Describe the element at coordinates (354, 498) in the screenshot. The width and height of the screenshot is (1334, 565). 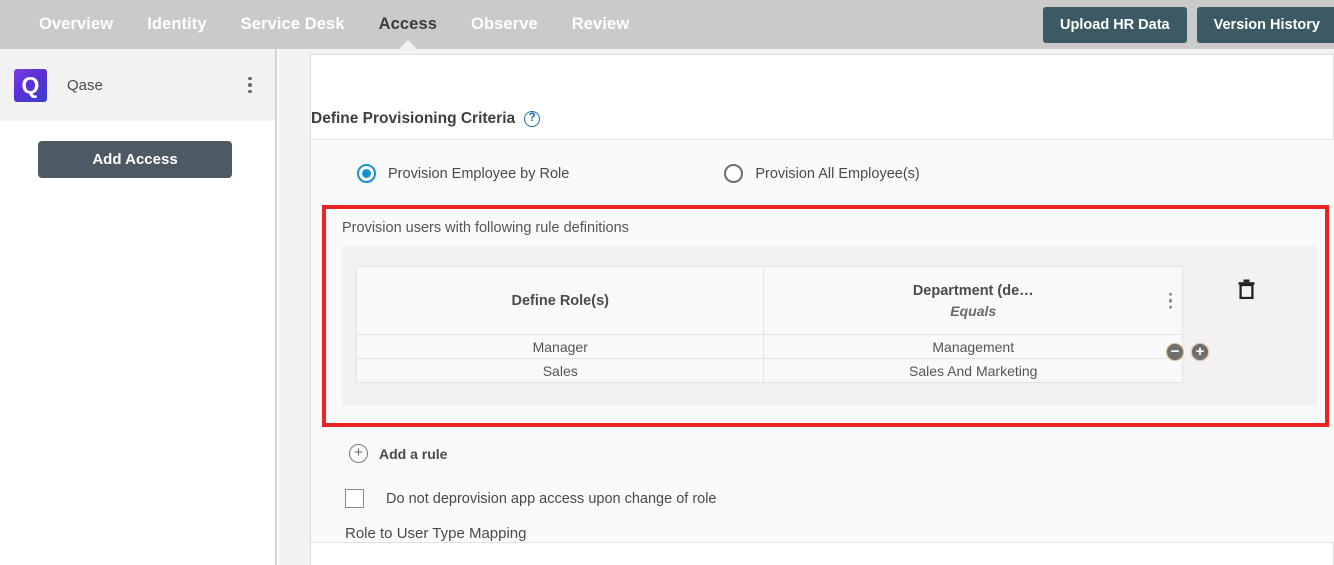
I see `deprovision-checkbox` at that location.